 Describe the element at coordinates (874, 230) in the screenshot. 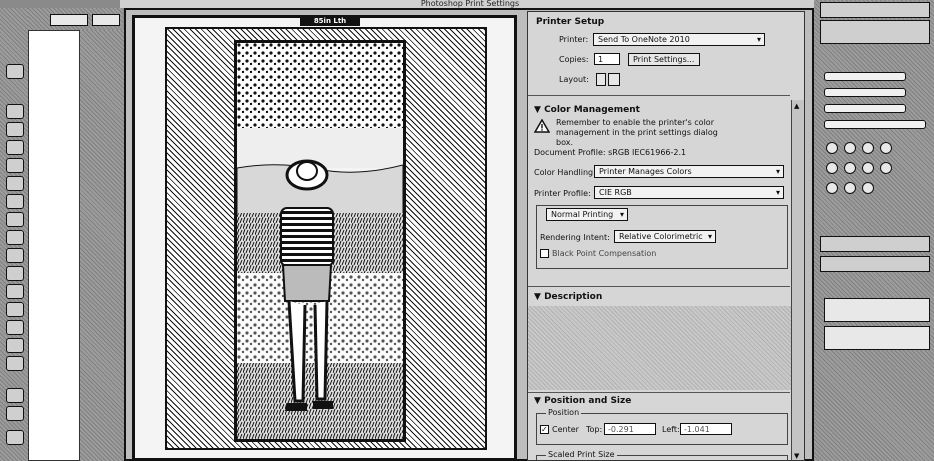

I see `right-panels` at that location.